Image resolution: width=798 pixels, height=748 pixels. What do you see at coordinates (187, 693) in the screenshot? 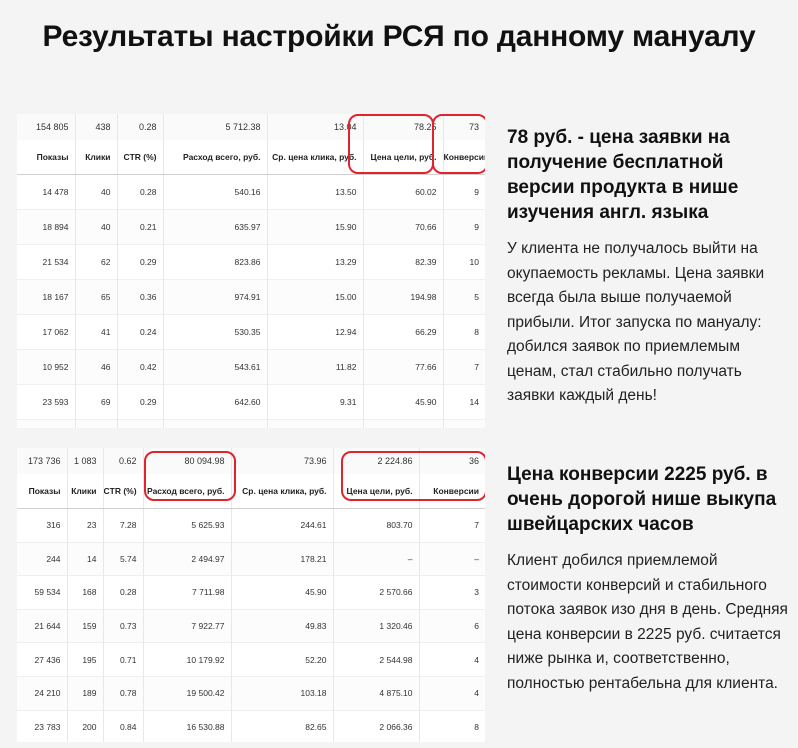
I see `table-cell: 19 500.42` at bounding box center [187, 693].